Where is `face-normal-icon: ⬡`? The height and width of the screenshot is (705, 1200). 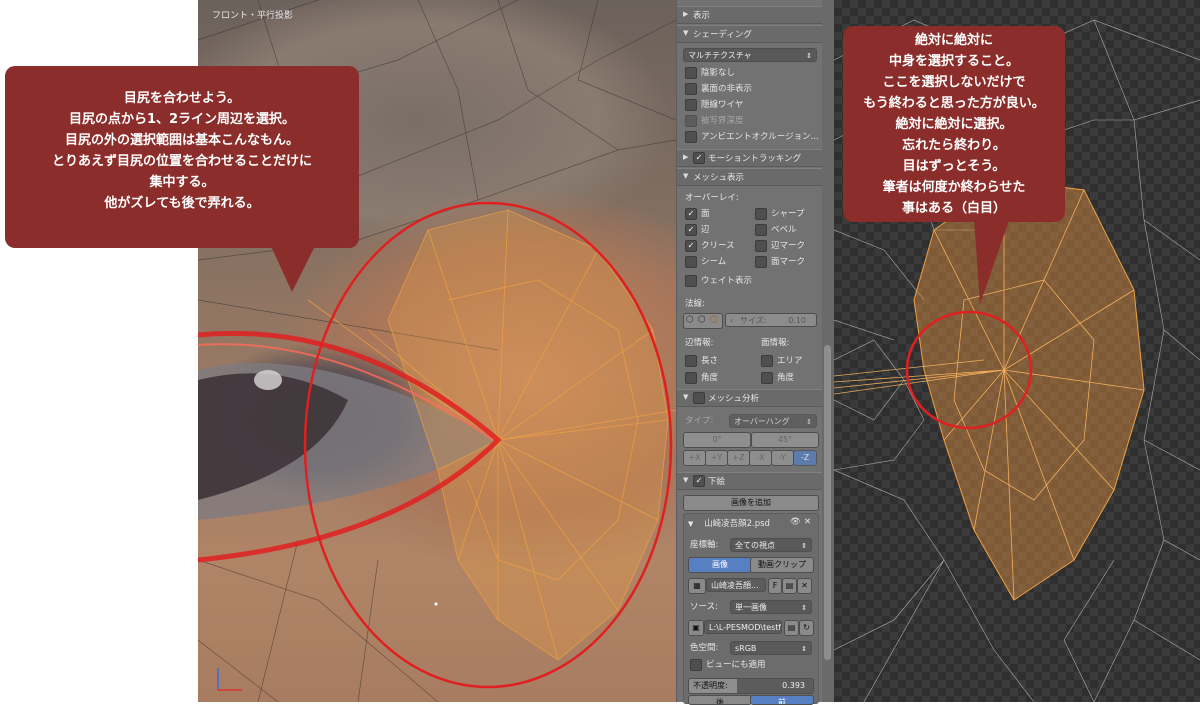
face-normal-icon: ⬡ is located at coordinates (714, 320).